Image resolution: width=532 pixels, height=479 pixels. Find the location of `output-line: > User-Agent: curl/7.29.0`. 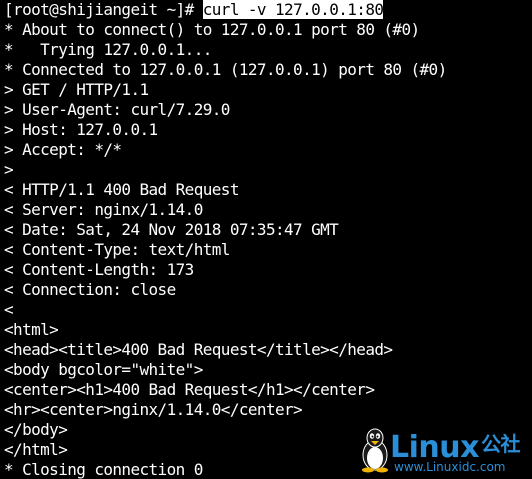

output-line: > User-Agent: curl/7.29.0 is located at coordinates (117, 109).